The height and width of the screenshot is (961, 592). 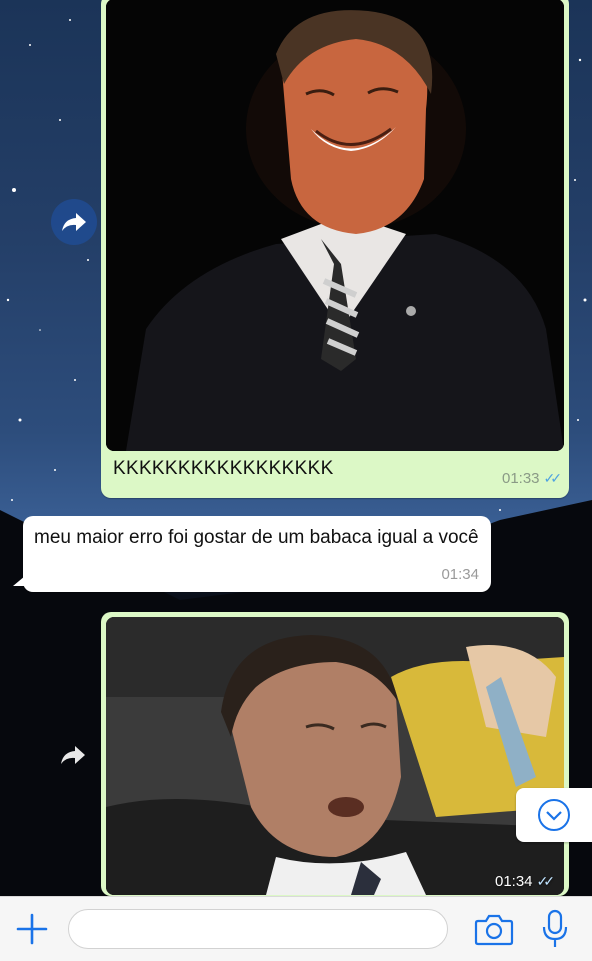 I want to click on chevron-down-icon, so click(x=554, y=815).